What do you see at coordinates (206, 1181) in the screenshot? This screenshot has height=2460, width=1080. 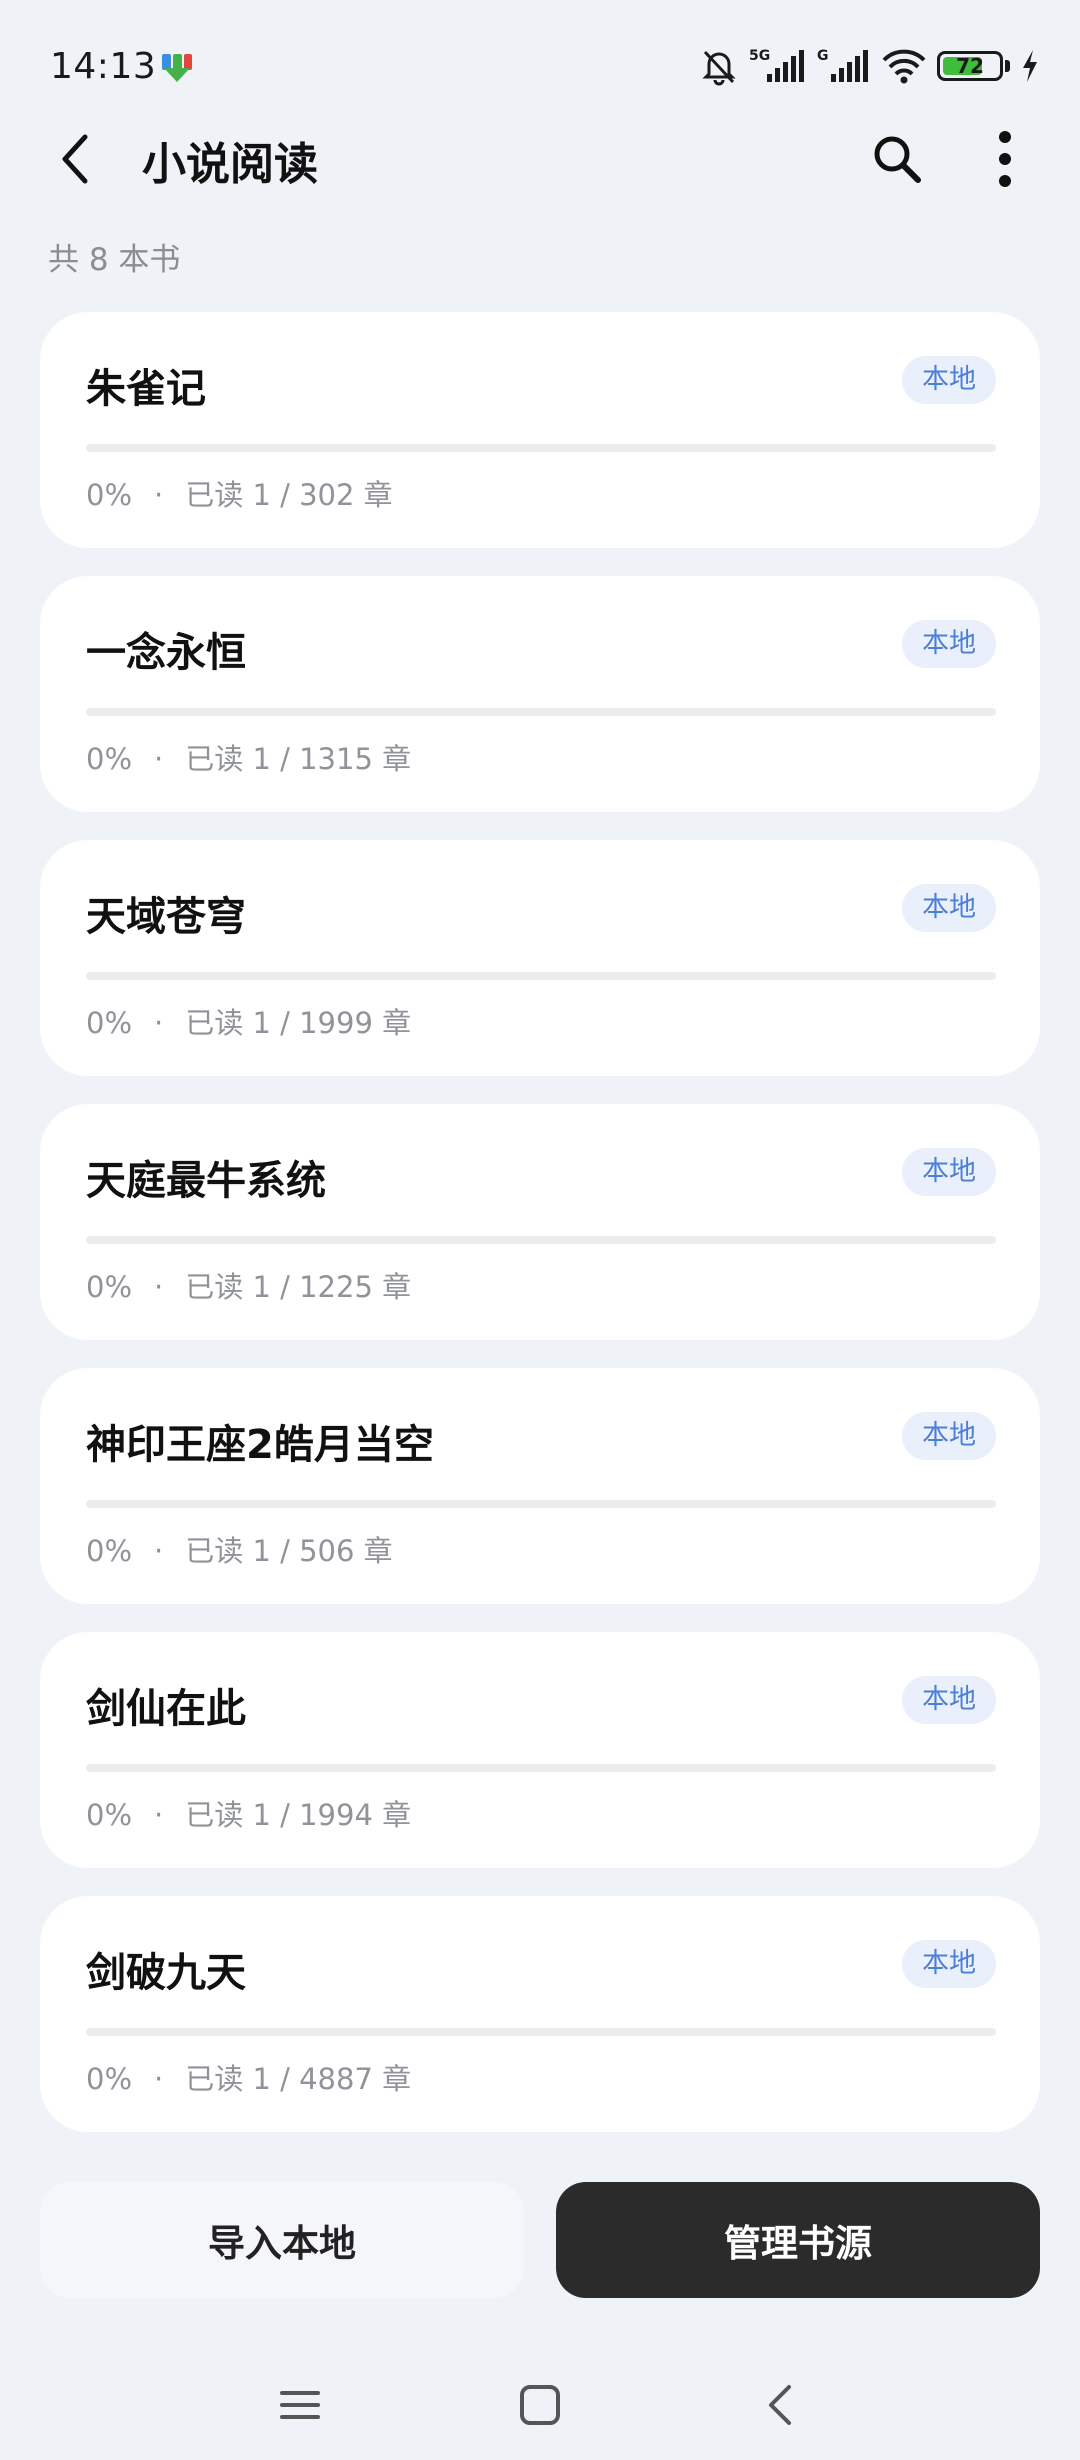 I see `book-title: 天庭最牛系统` at bounding box center [206, 1181].